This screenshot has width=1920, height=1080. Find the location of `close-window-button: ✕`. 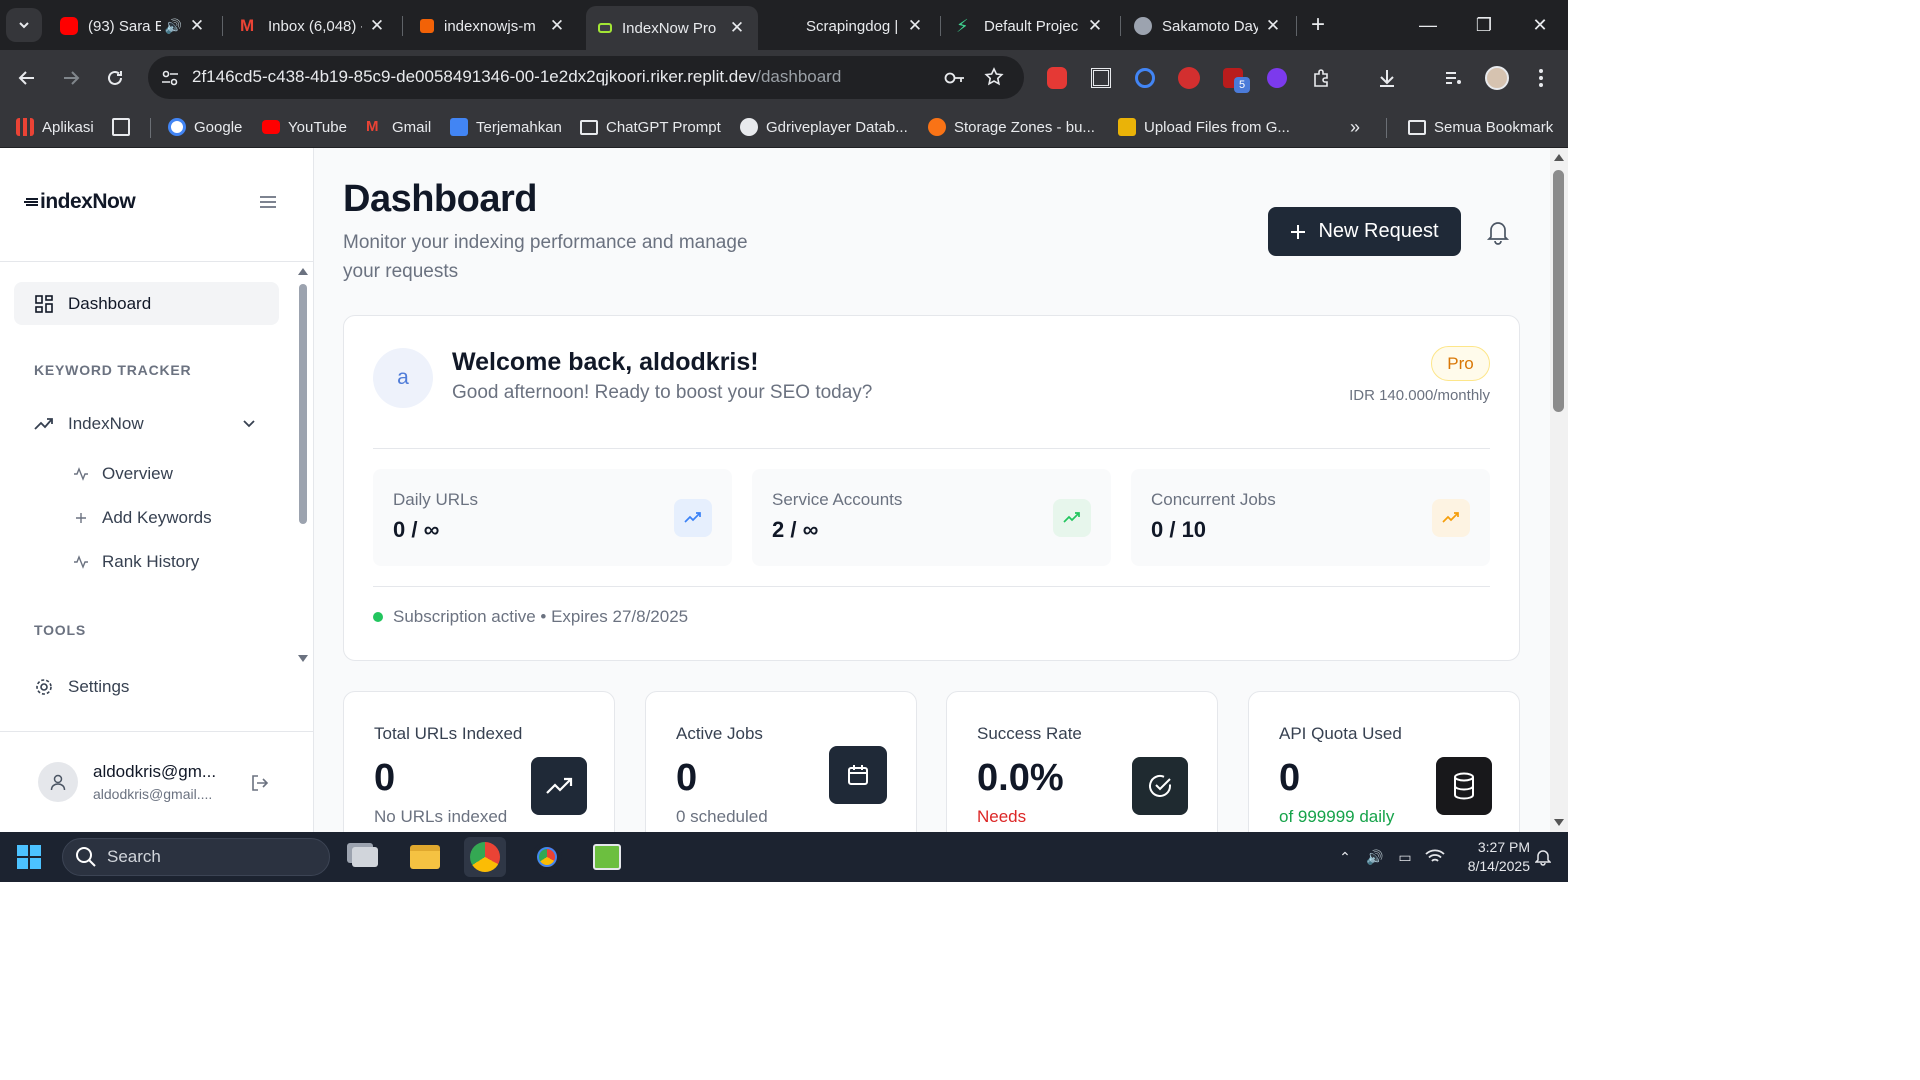

close-window-button: ✕ is located at coordinates (1540, 25).